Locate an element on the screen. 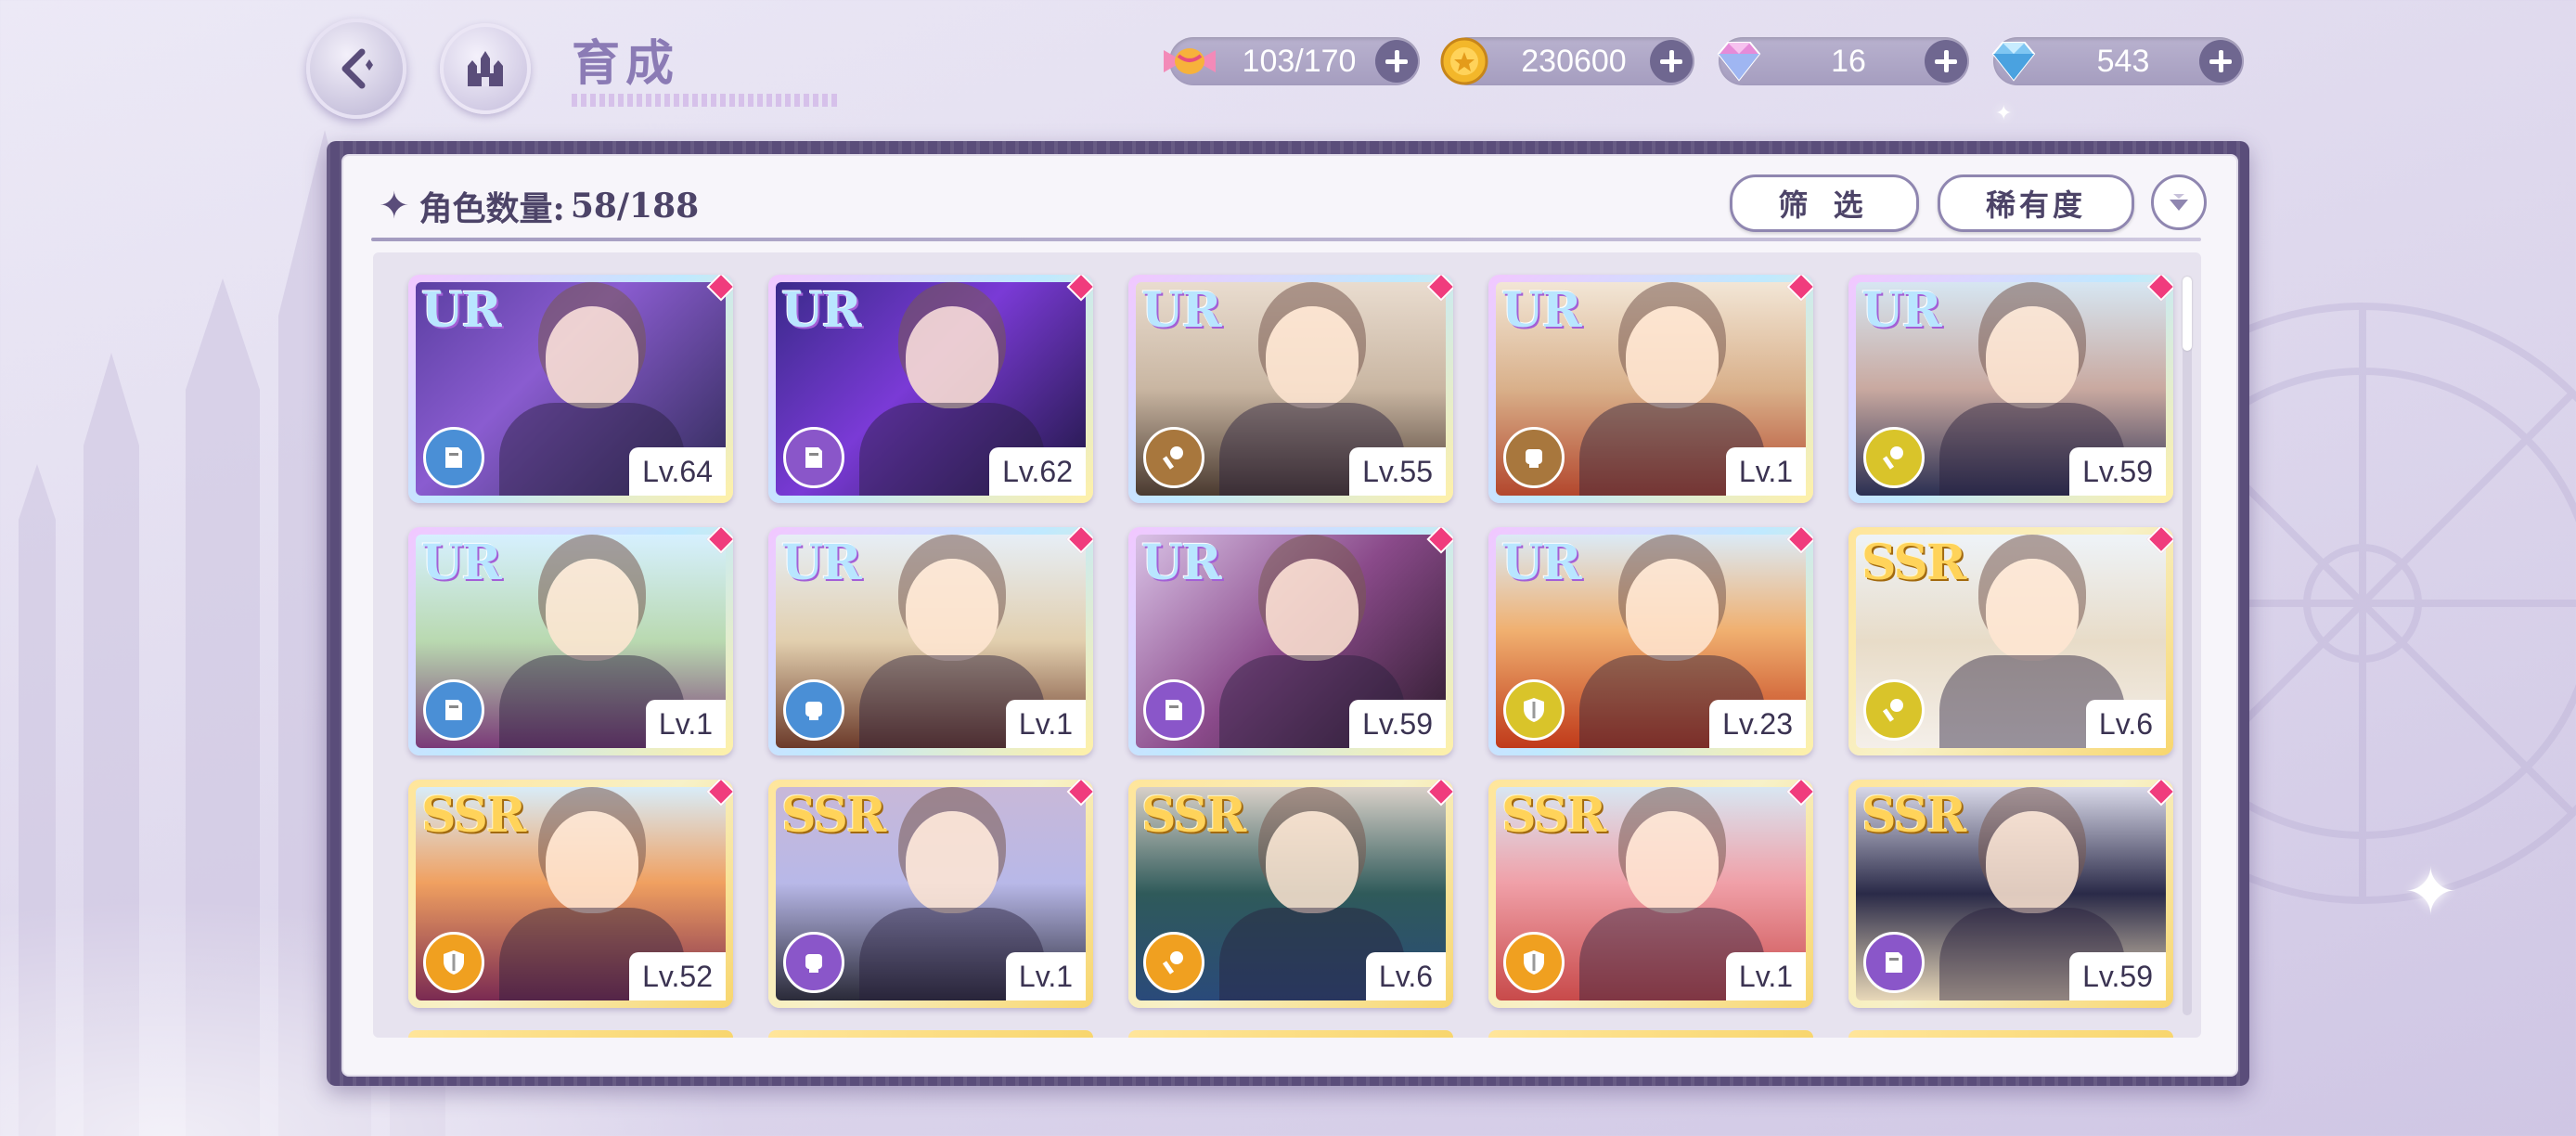 Image resolution: width=2576 pixels, height=1136 pixels. star-icon: ✦ is located at coordinates (395, 206).